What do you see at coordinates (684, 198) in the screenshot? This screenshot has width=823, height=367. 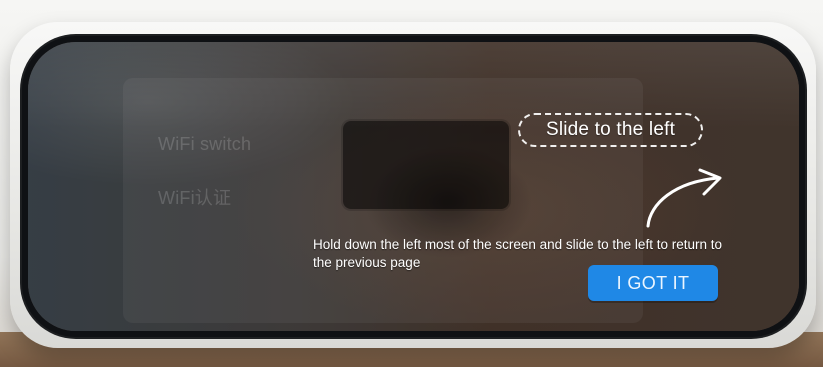 I see `curved-arrow-right-icon` at bounding box center [684, 198].